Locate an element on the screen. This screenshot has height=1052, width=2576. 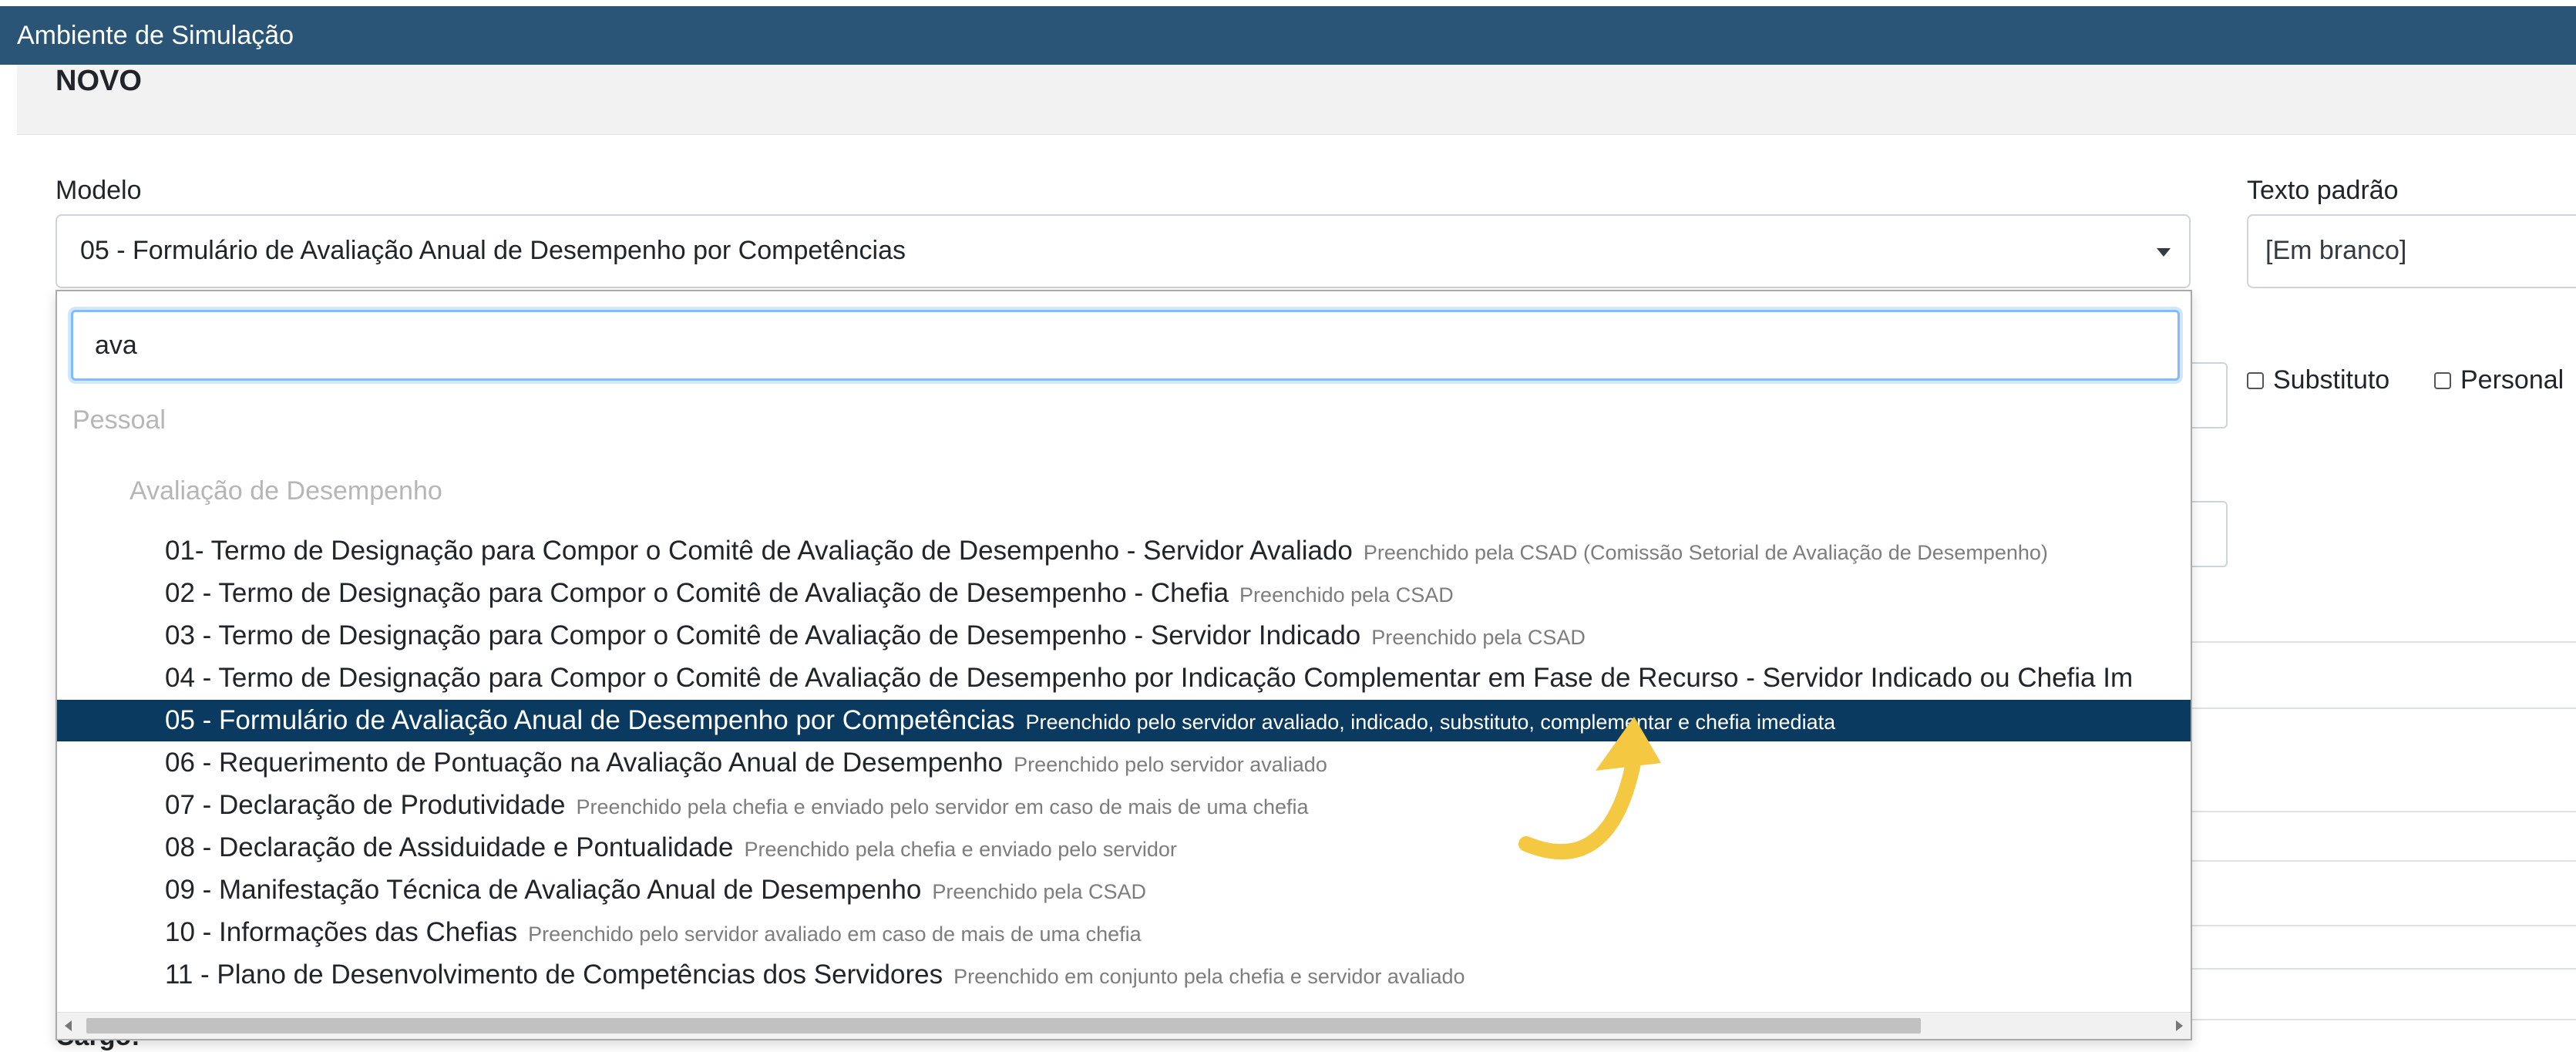
modelo-label: Modelo is located at coordinates (98, 190).